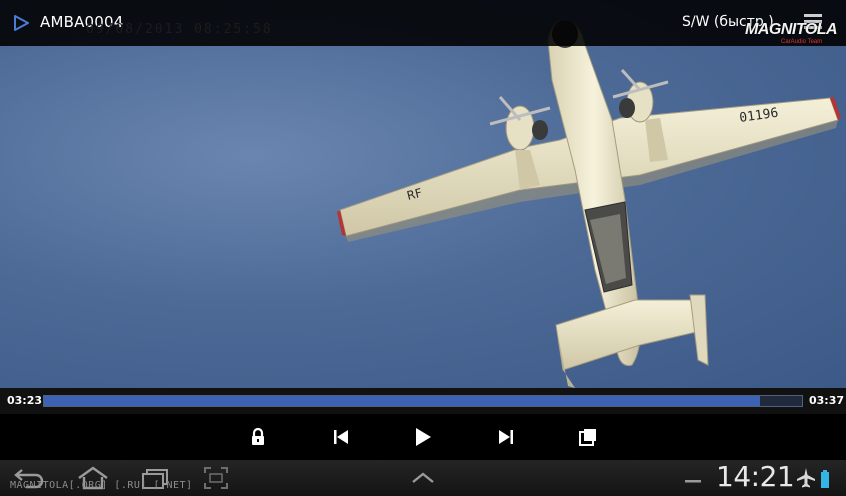 The width and height of the screenshot is (846, 496). Describe the element at coordinates (402, 401) in the screenshot. I see `seek-bar-fill` at that location.